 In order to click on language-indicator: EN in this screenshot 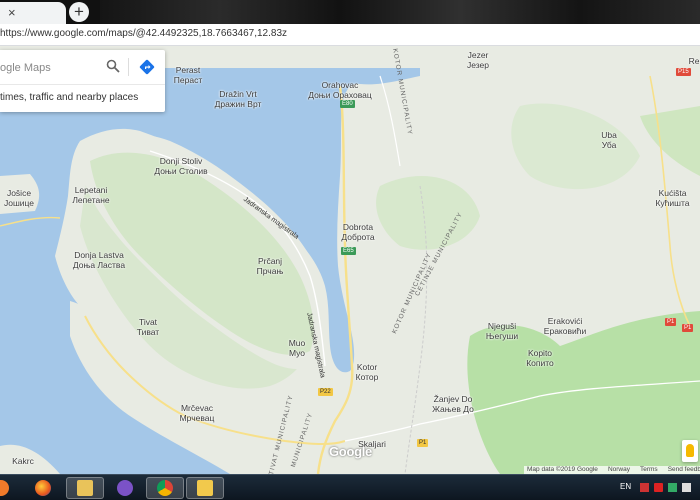, I will do `click(625, 486)`.